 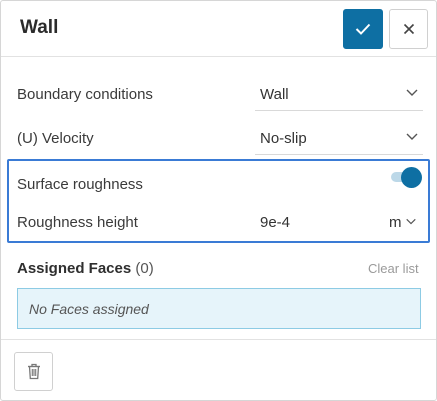 I want to click on close-icon, so click(x=408, y=29).